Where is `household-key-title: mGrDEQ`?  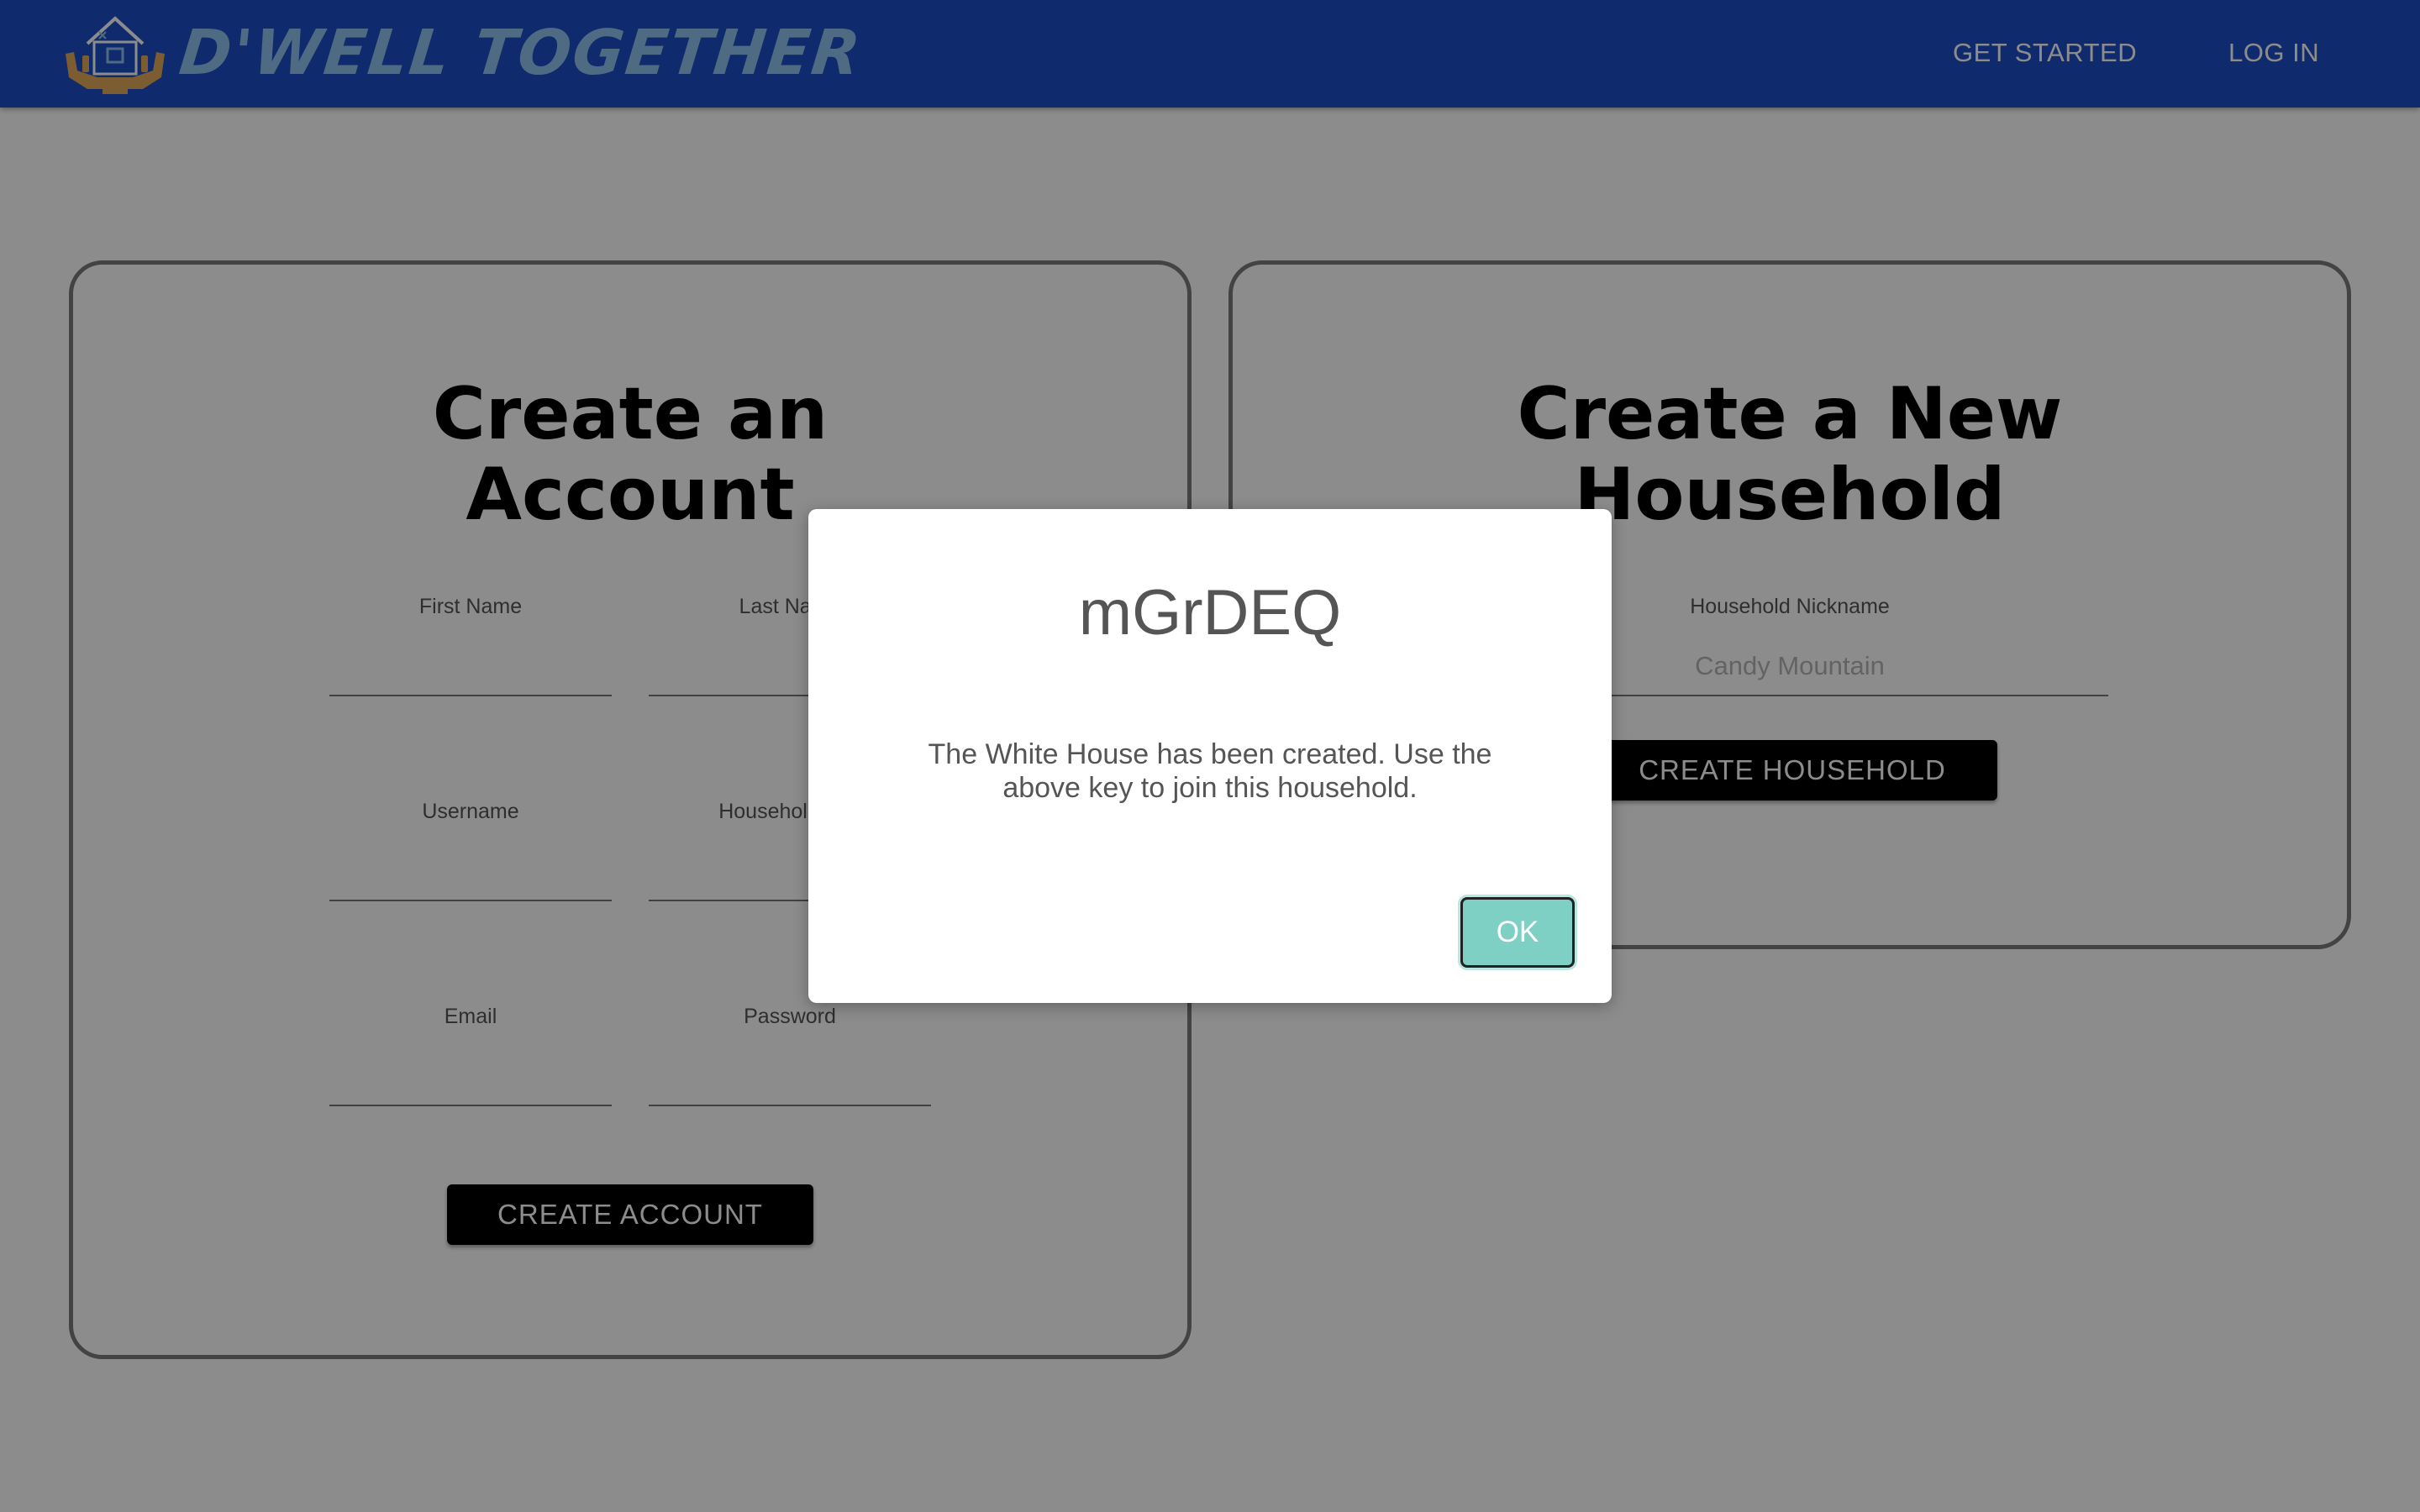 household-key-title: mGrDEQ is located at coordinates (1210, 612).